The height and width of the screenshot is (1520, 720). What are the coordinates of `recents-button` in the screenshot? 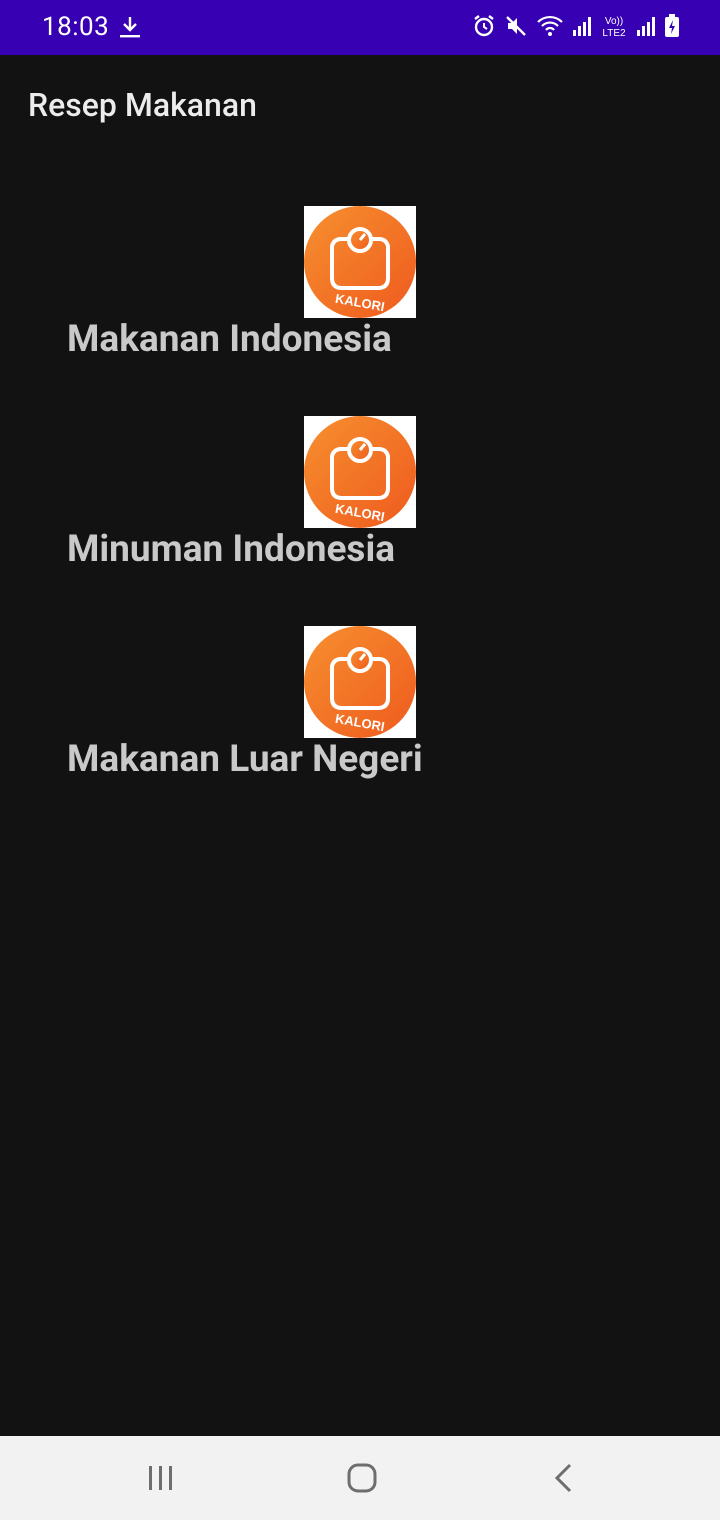 It's located at (161, 1478).